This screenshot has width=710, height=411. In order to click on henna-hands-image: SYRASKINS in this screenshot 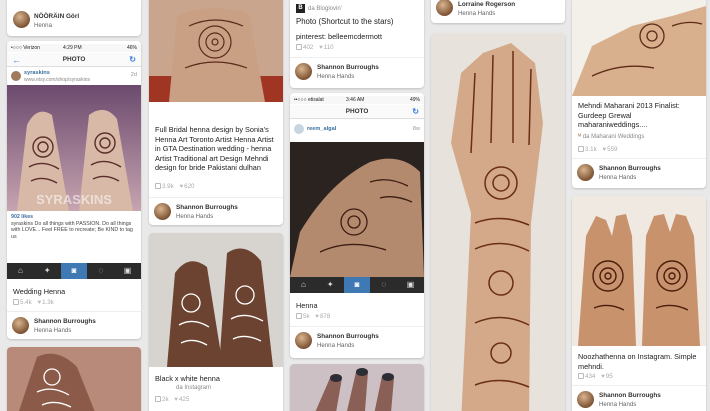, I will do `click(74, 148)`.